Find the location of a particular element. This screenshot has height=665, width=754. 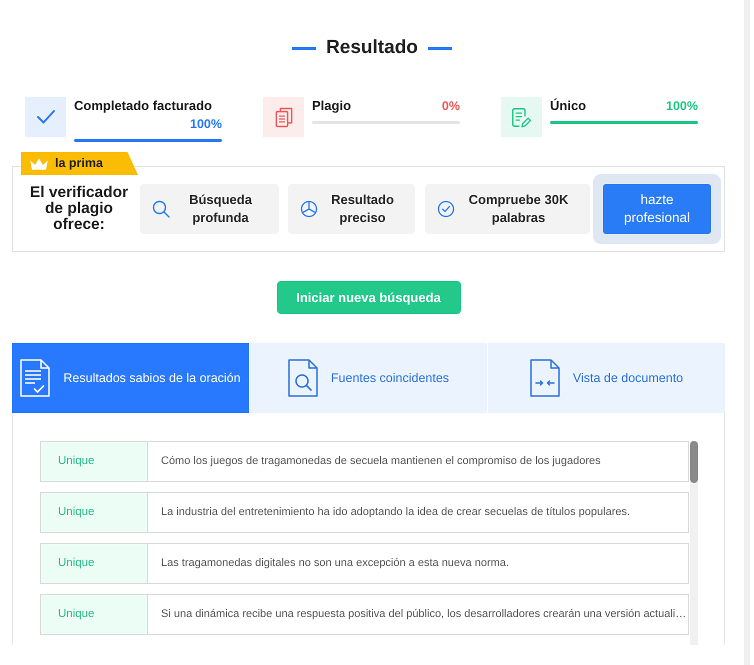

documents-icon is located at coordinates (283, 117).